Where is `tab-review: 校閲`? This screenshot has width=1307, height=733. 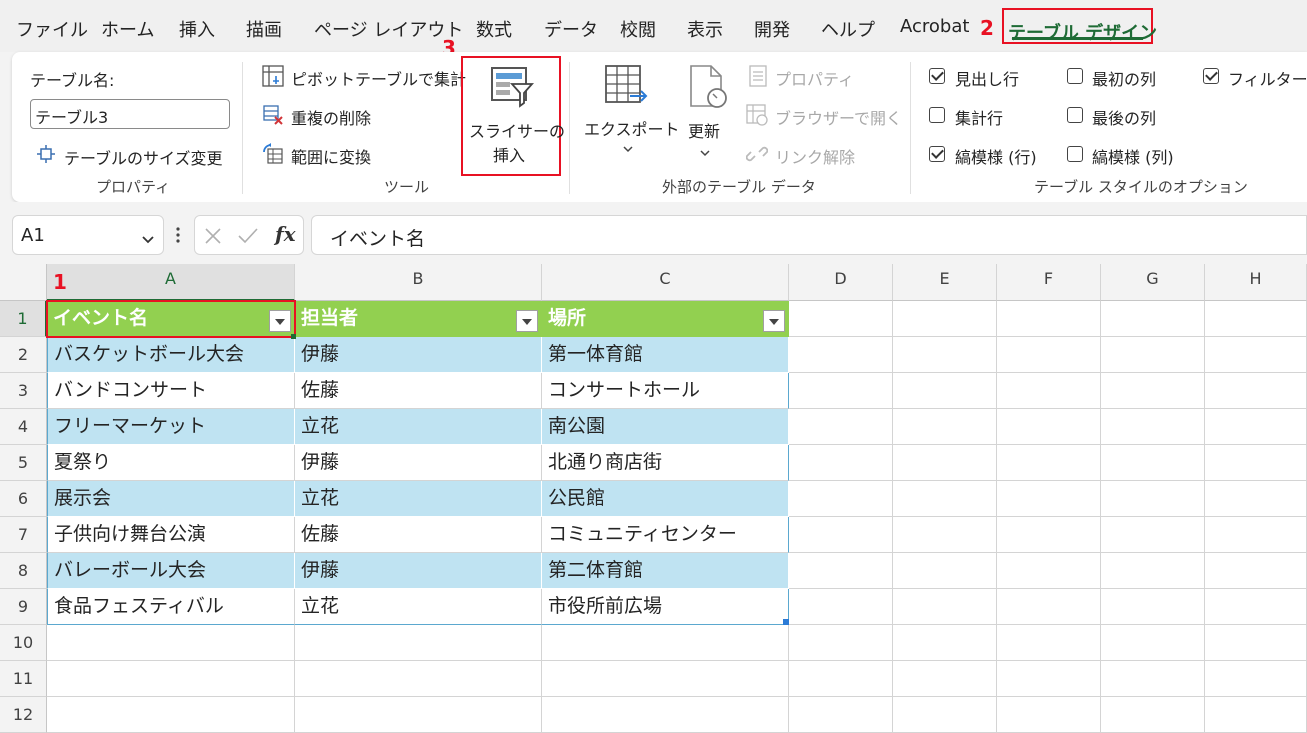 tab-review: 校閲 is located at coordinates (638, 29).